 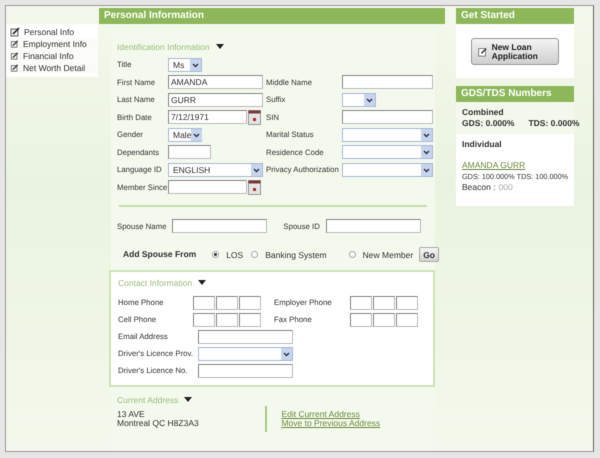 What do you see at coordinates (388, 255) in the screenshot?
I see `radio-label: New Member` at bounding box center [388, 255].